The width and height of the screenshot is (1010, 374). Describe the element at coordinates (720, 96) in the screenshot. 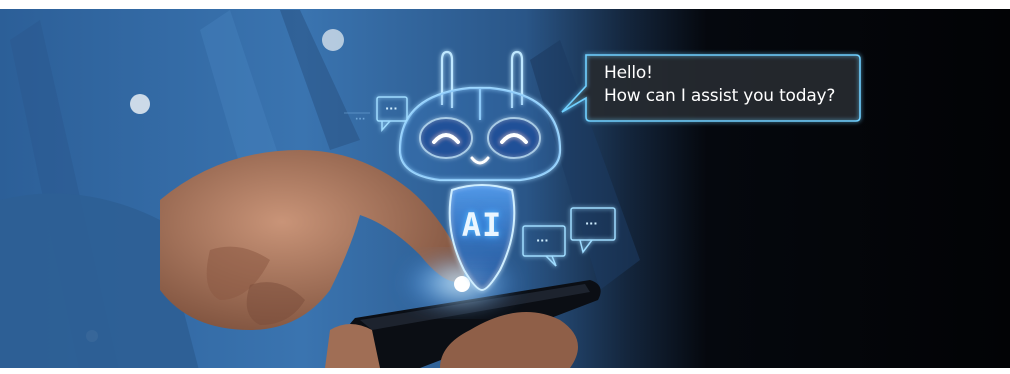

I see `chat-question-line: How can I assist you today?` at that location.